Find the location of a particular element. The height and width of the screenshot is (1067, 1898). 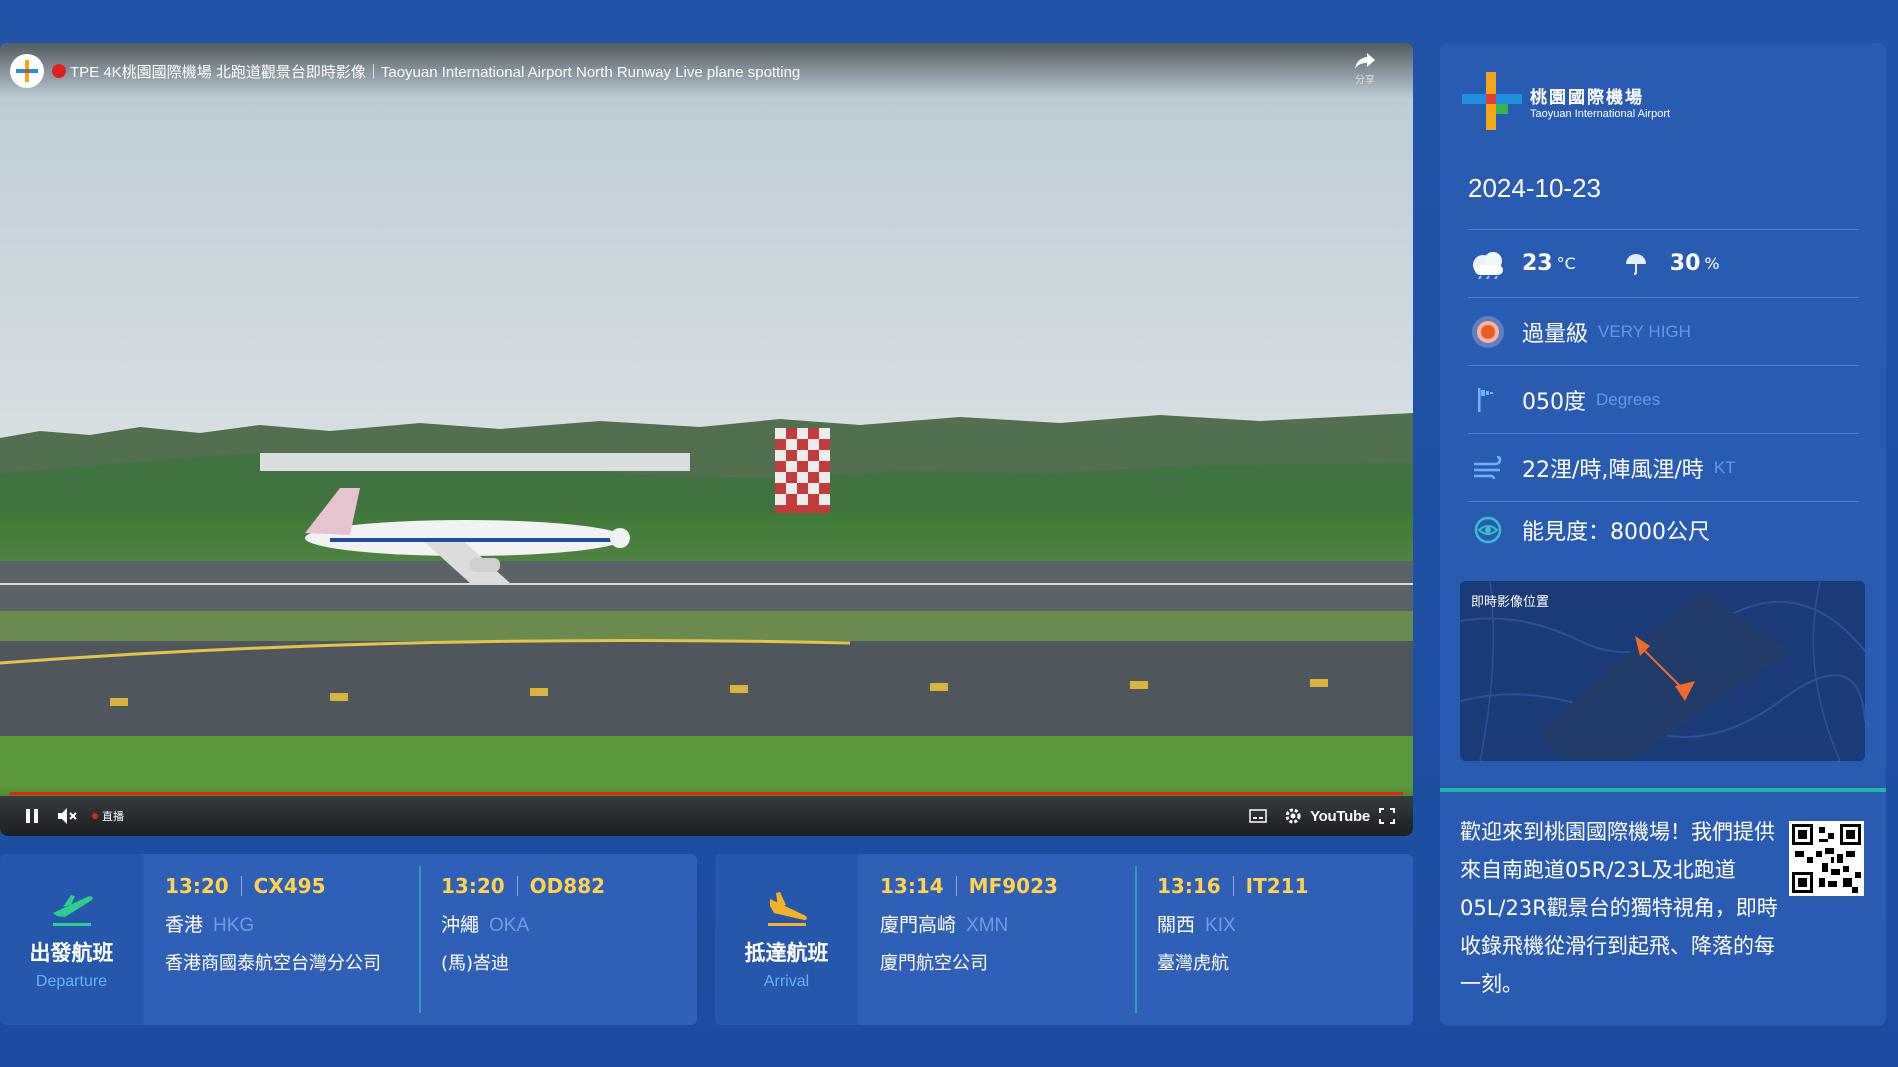

live-indicator: 直播 is located at coordinates (108, 816).